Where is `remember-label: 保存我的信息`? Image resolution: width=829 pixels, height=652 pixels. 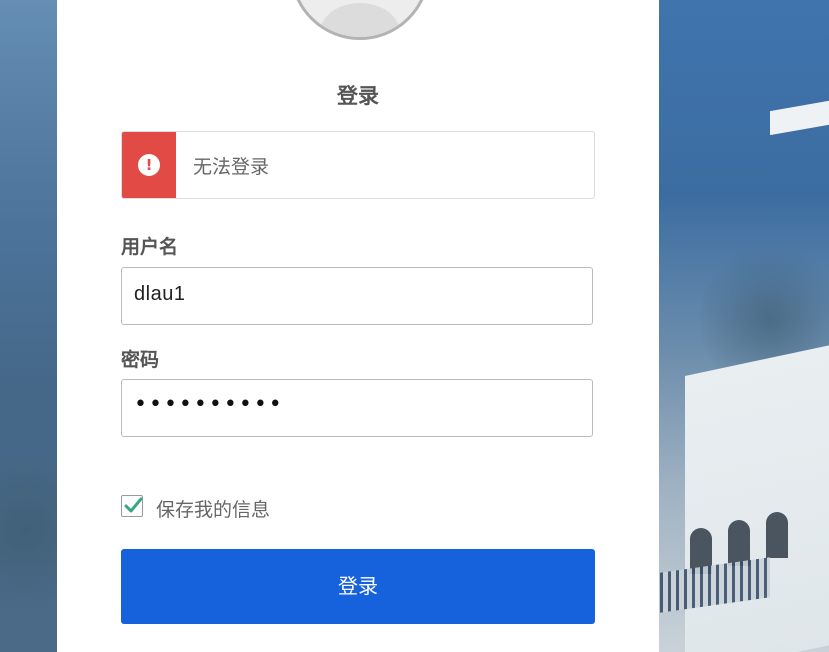
remember-label: 保存我的信息 is located at coordinates (213, 508).